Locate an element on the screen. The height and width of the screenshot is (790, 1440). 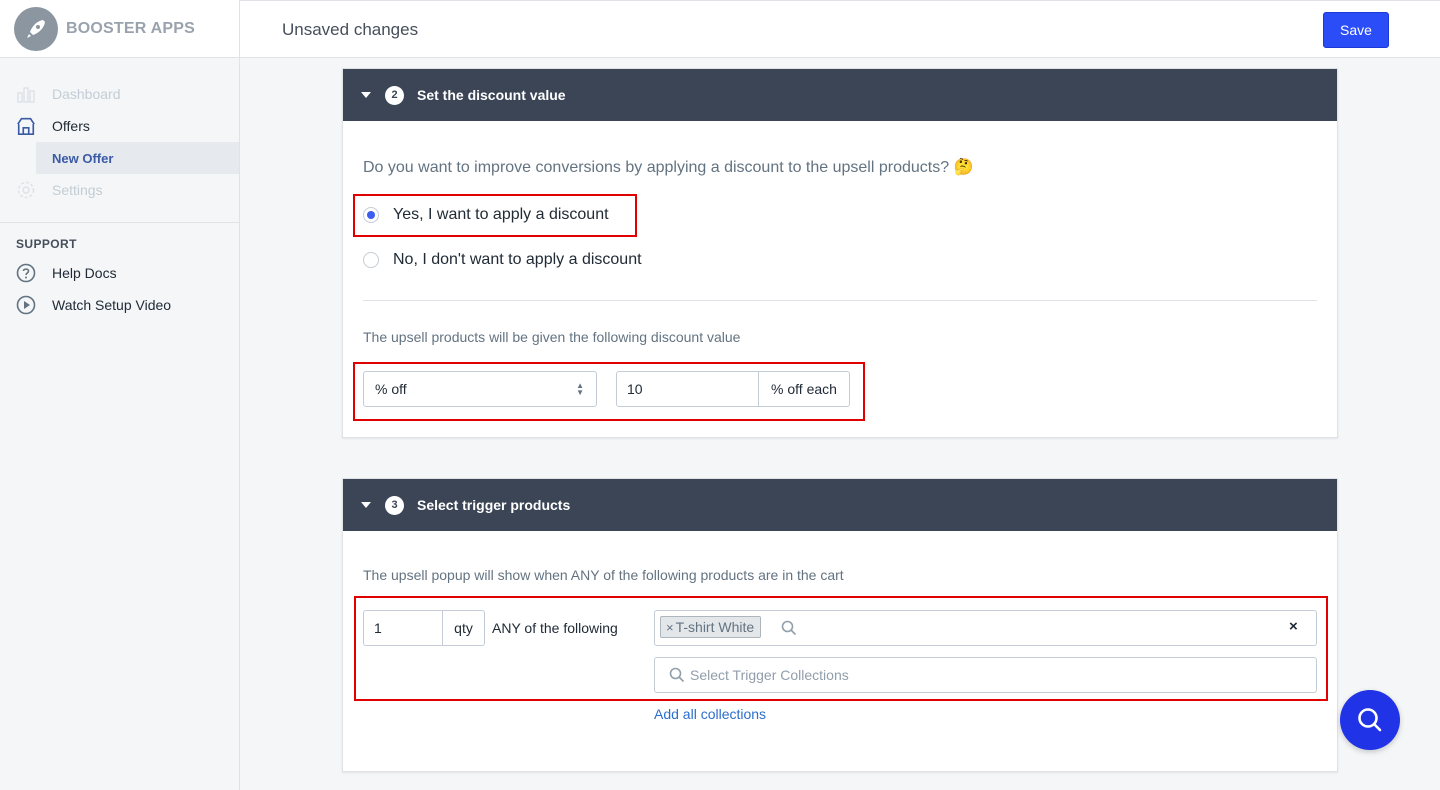
play-circle-icon is located at coordinates (26, 305).